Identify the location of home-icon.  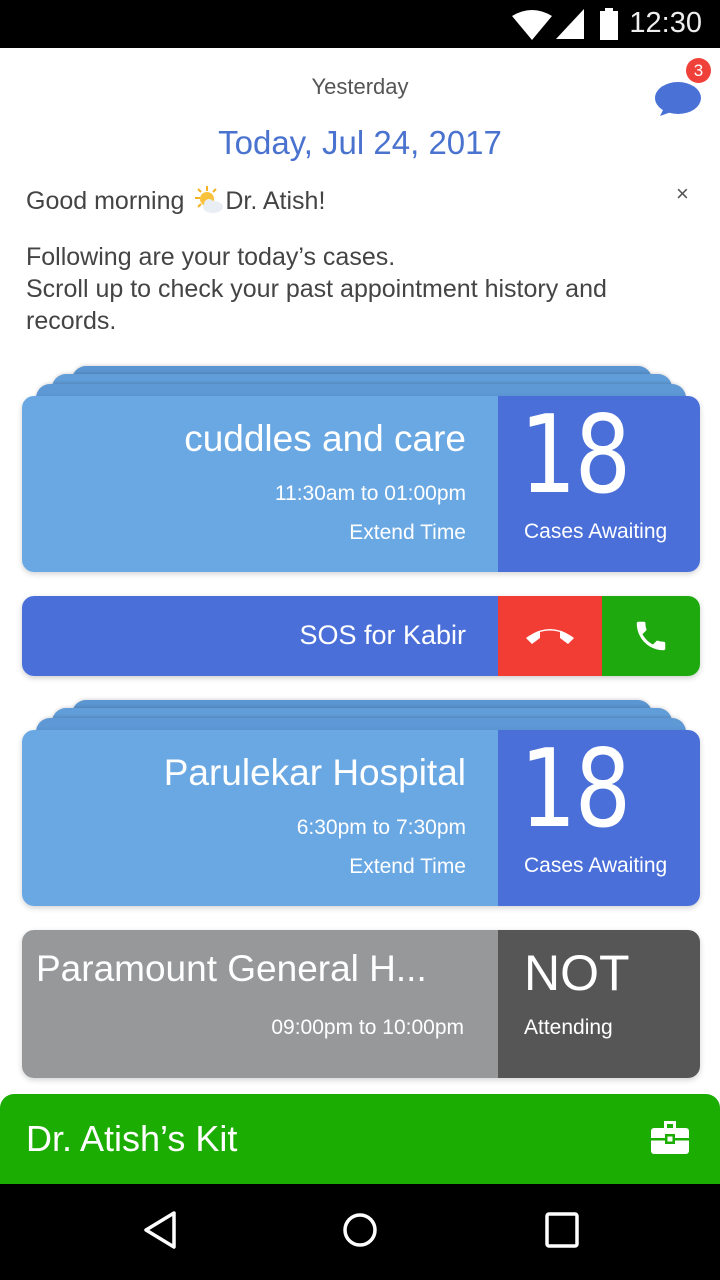
(360, 1230).